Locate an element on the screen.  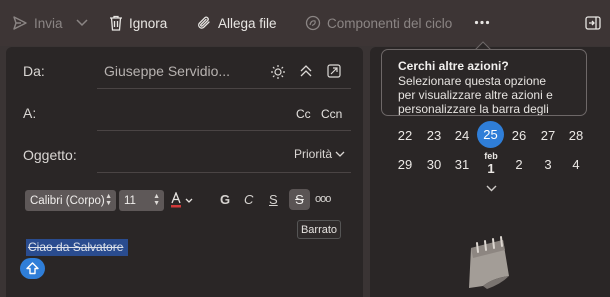
loop-components-button: Componenti del ciclo is located at coordinates (378, 23).